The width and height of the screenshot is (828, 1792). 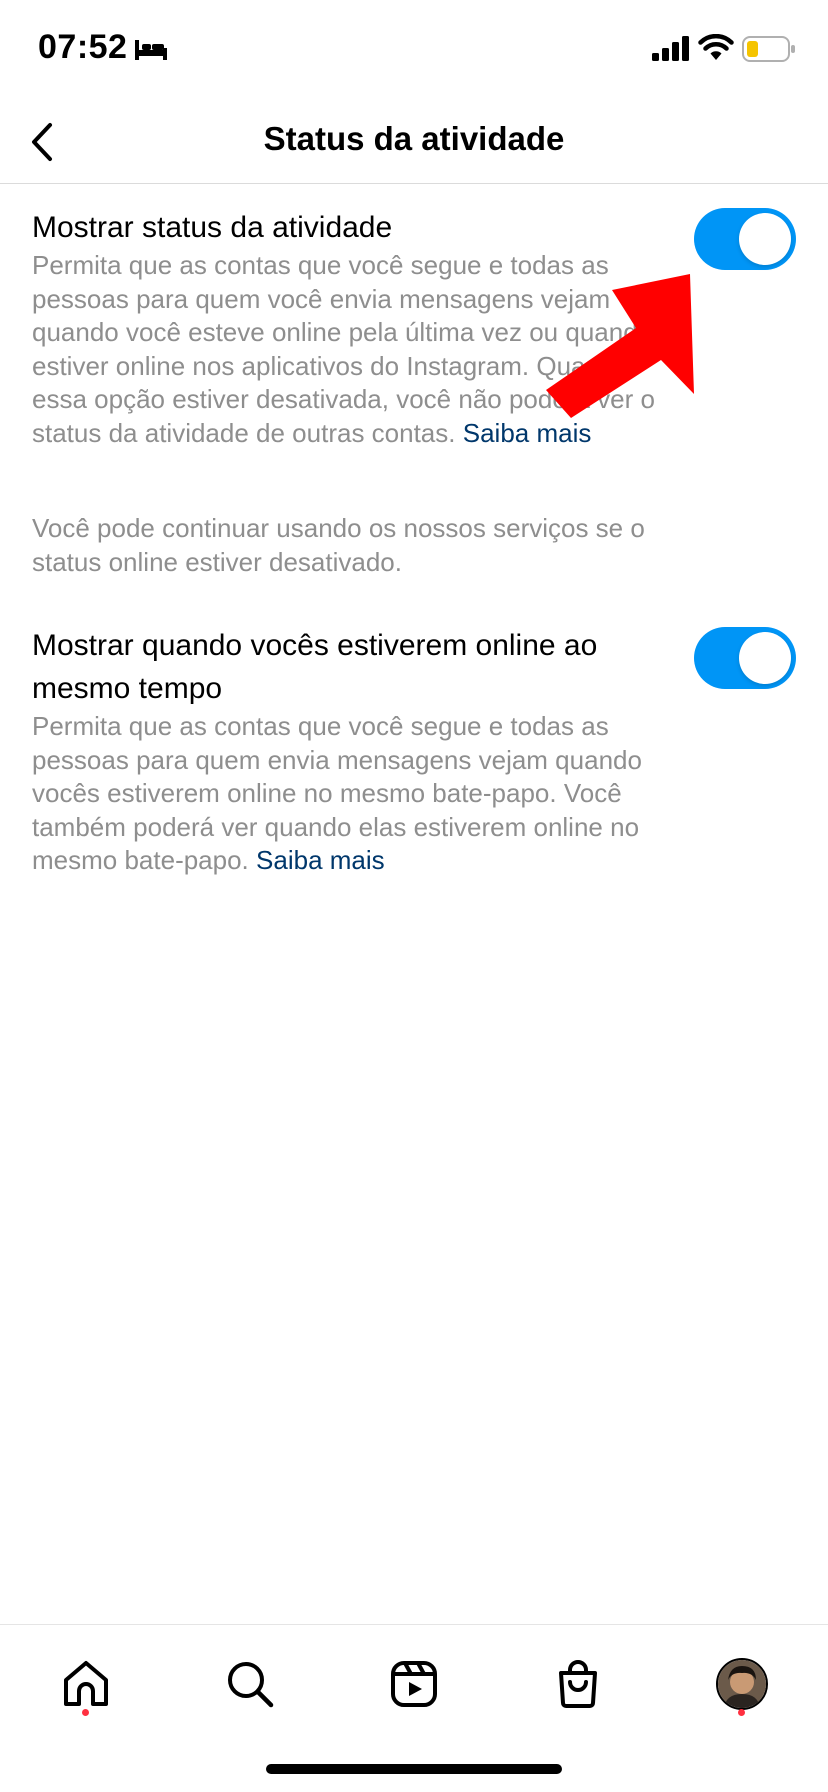 I want to click on profile-avatar, so click(x=742, y=1684).